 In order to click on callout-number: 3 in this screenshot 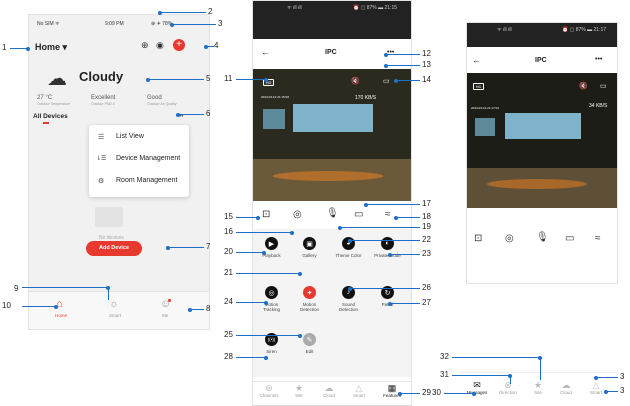, I will do `click(220, 23)`.